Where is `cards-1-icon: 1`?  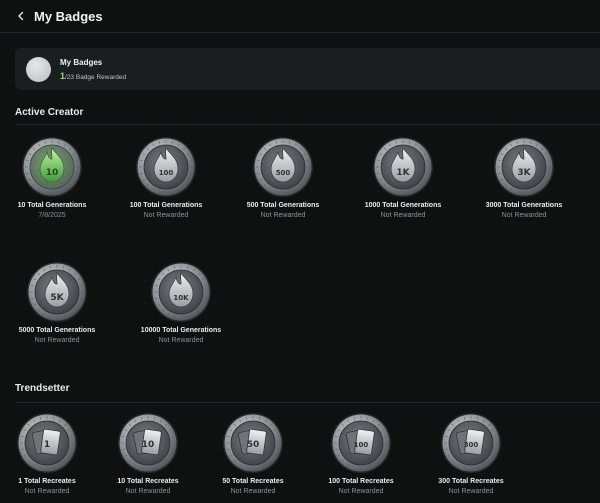 cards-1-icon: 1 is located at coordinates (47, 443).